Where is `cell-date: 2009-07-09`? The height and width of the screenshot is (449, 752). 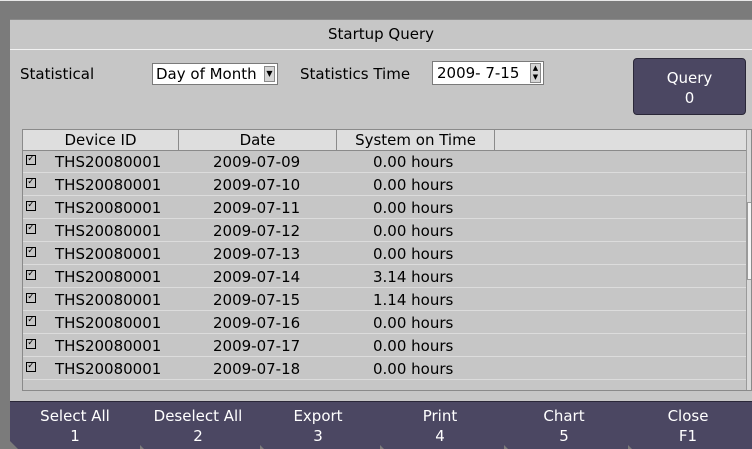
cell-date: 2009-07-09 is located at coordinates (257, 162).